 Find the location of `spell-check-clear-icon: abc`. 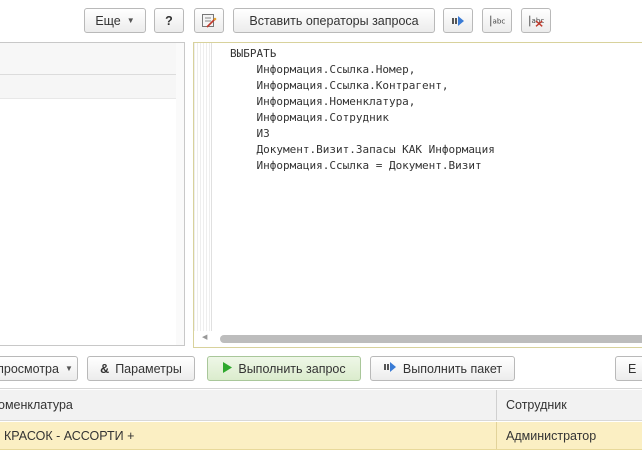

spell-check-clear-icon: abc is located at coordinates (536, 21).